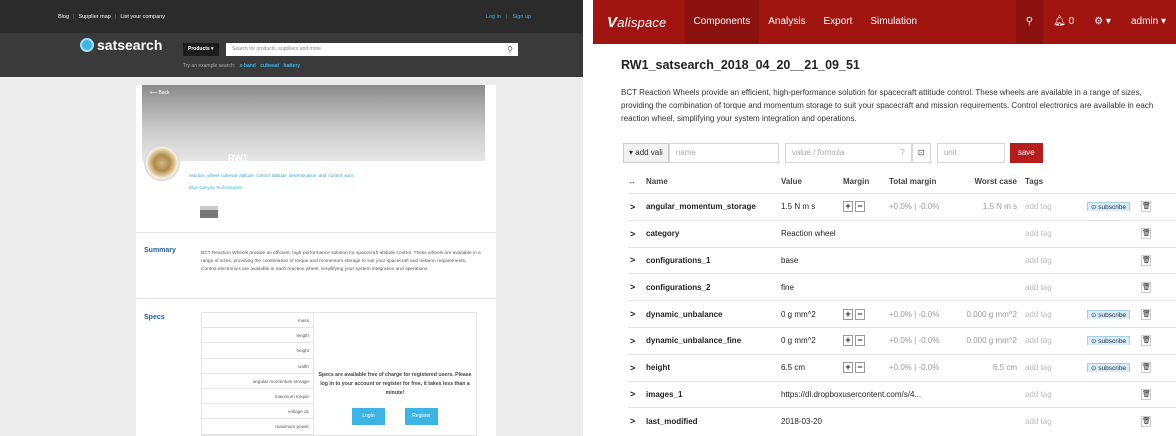  Describe the element at coordinates (142, 17) in the screenshot. I see `list-company-link: List your company` at that location.